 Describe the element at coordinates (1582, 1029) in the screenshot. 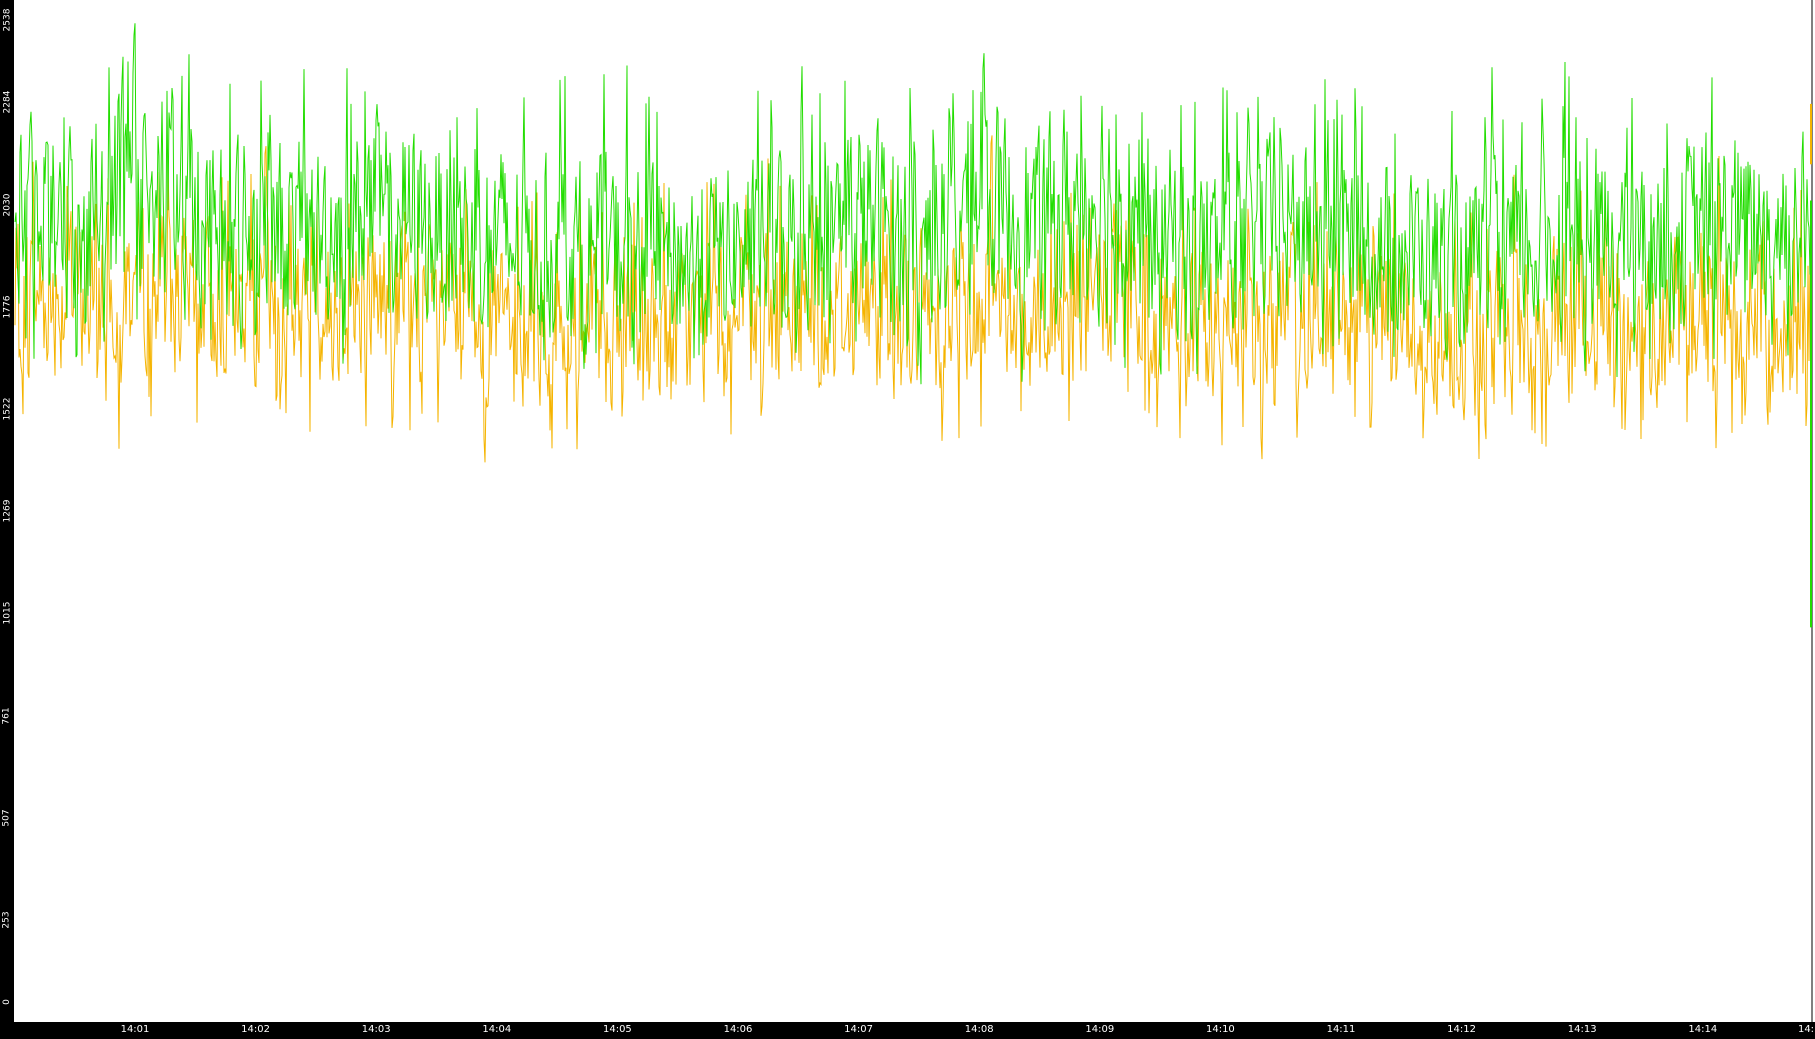

I see `x-tick-label: 14:13` at that location.